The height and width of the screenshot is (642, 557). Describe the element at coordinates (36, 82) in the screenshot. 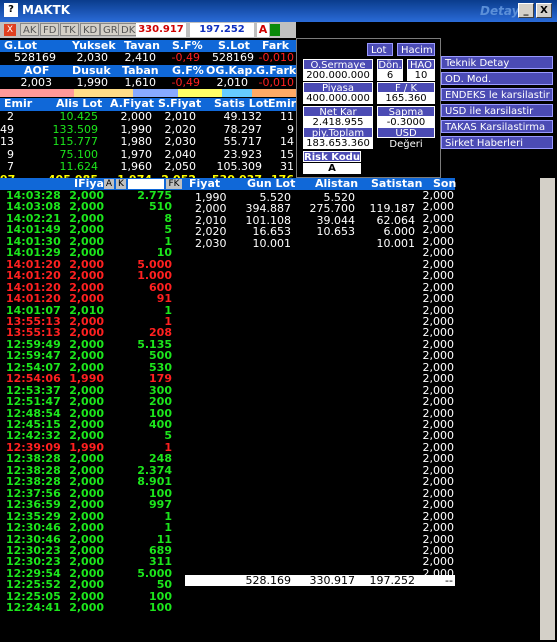

I see `aof-value: 2,003` at that location.